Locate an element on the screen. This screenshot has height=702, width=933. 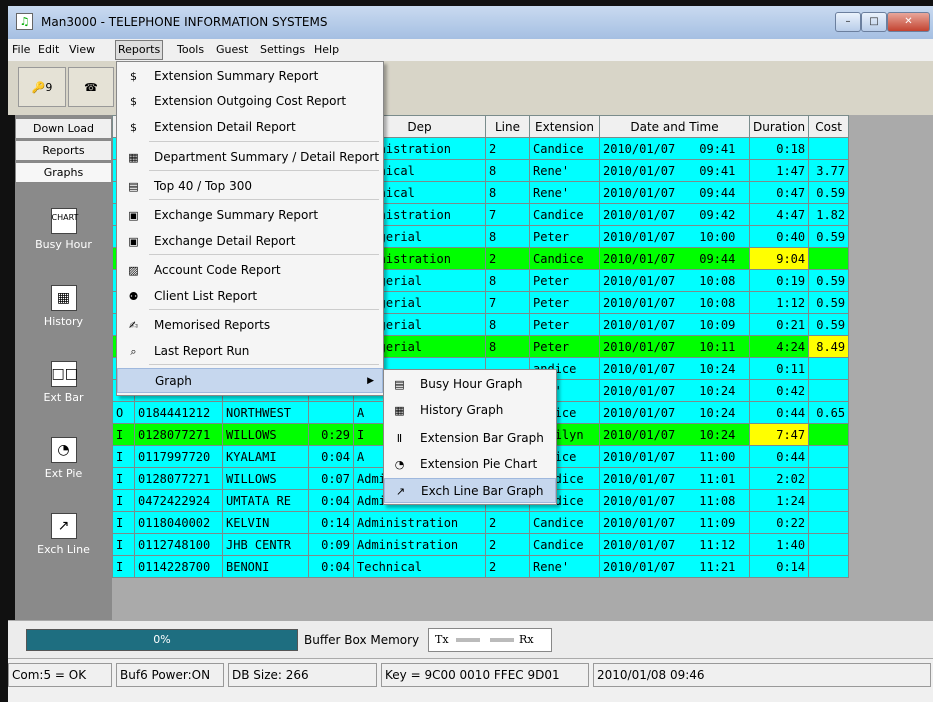
busy-hour-button: CHART Busy Hour is located at coordinates (63, 229).